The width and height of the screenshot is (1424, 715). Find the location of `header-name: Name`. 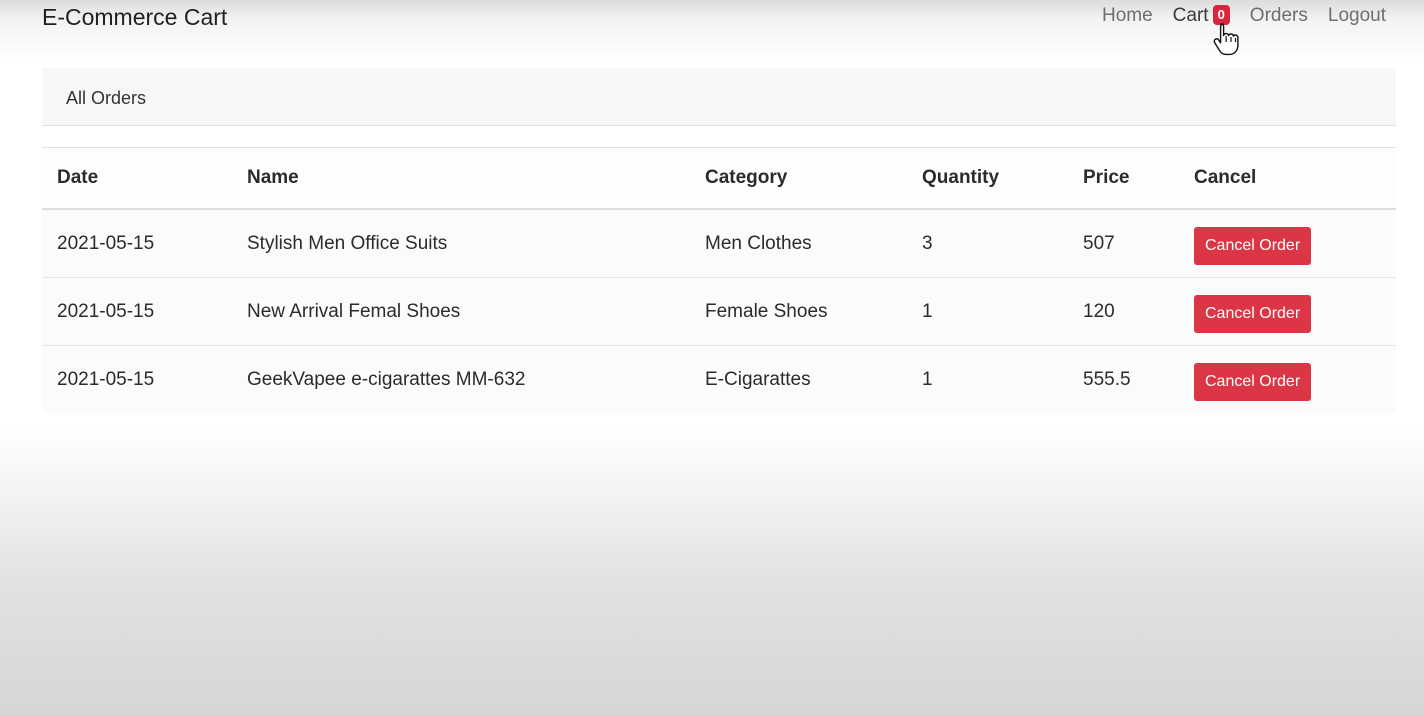

header-name: Name is located at coordinates (461, 178).